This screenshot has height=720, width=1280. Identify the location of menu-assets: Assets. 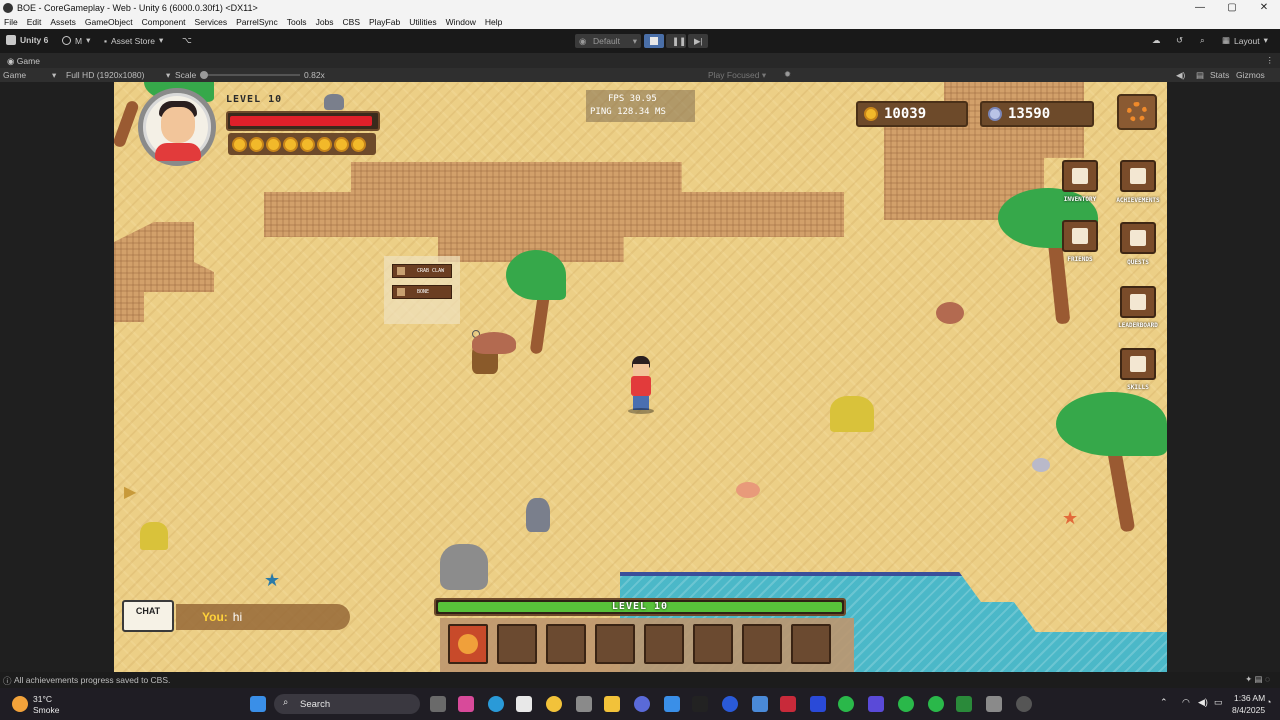
(63, 22).